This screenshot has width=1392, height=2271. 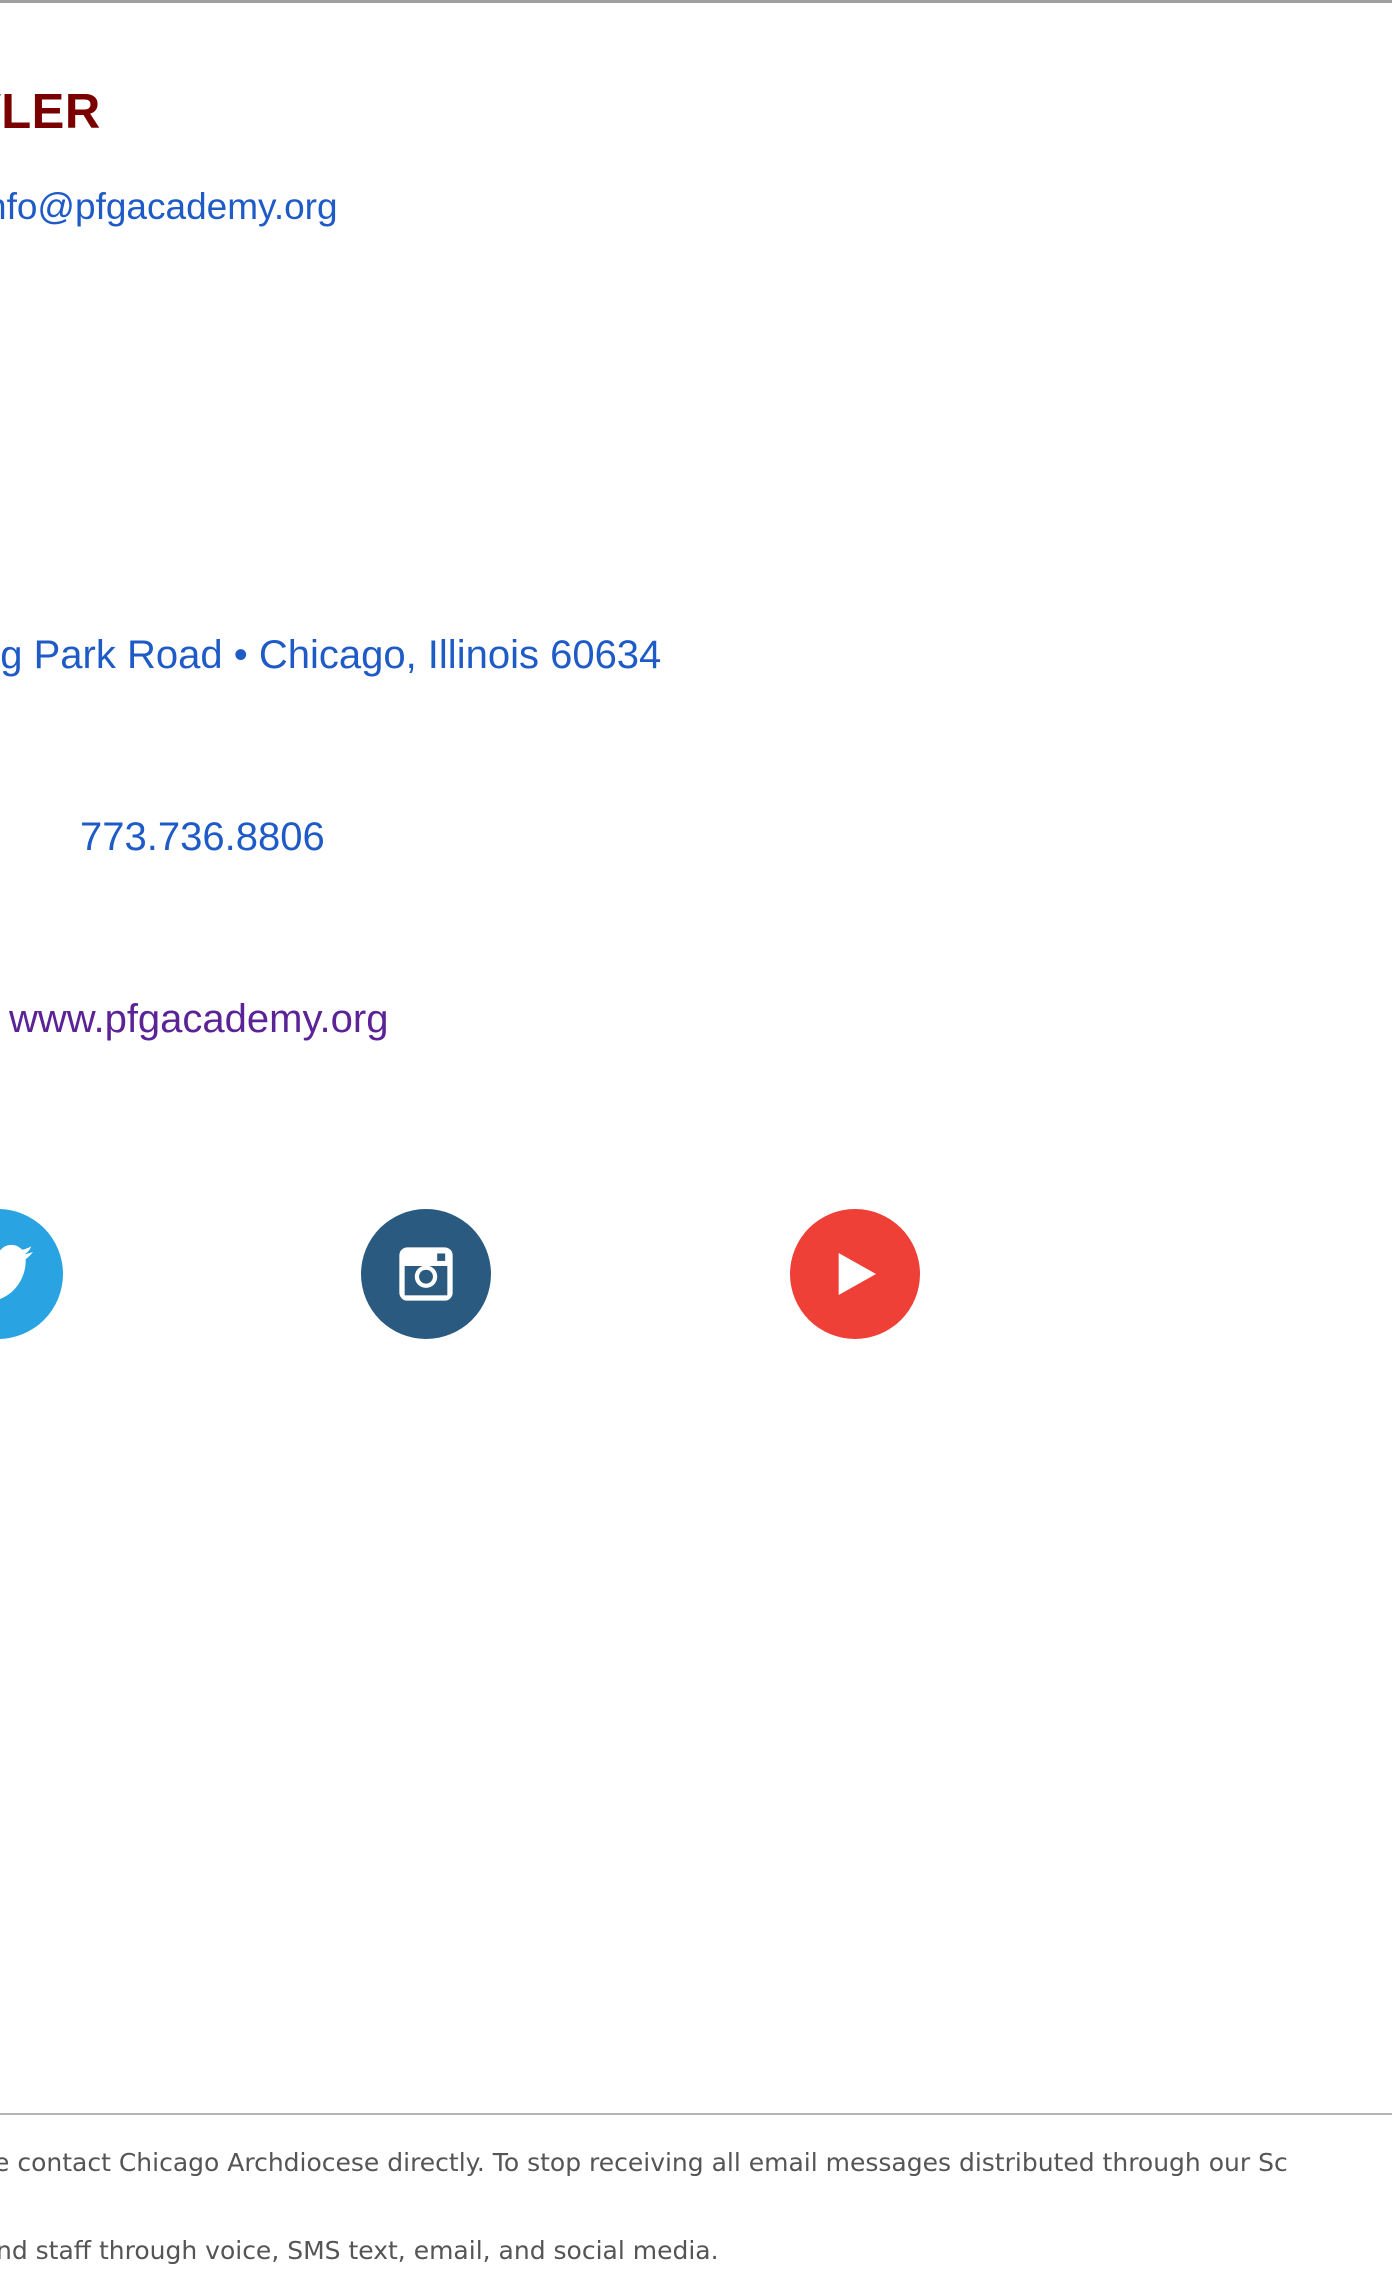 What do you see at coordinates (202, 837) in the screenshot?
I see `phone-link: 773.736.8806` at bounding box center [202, 837].